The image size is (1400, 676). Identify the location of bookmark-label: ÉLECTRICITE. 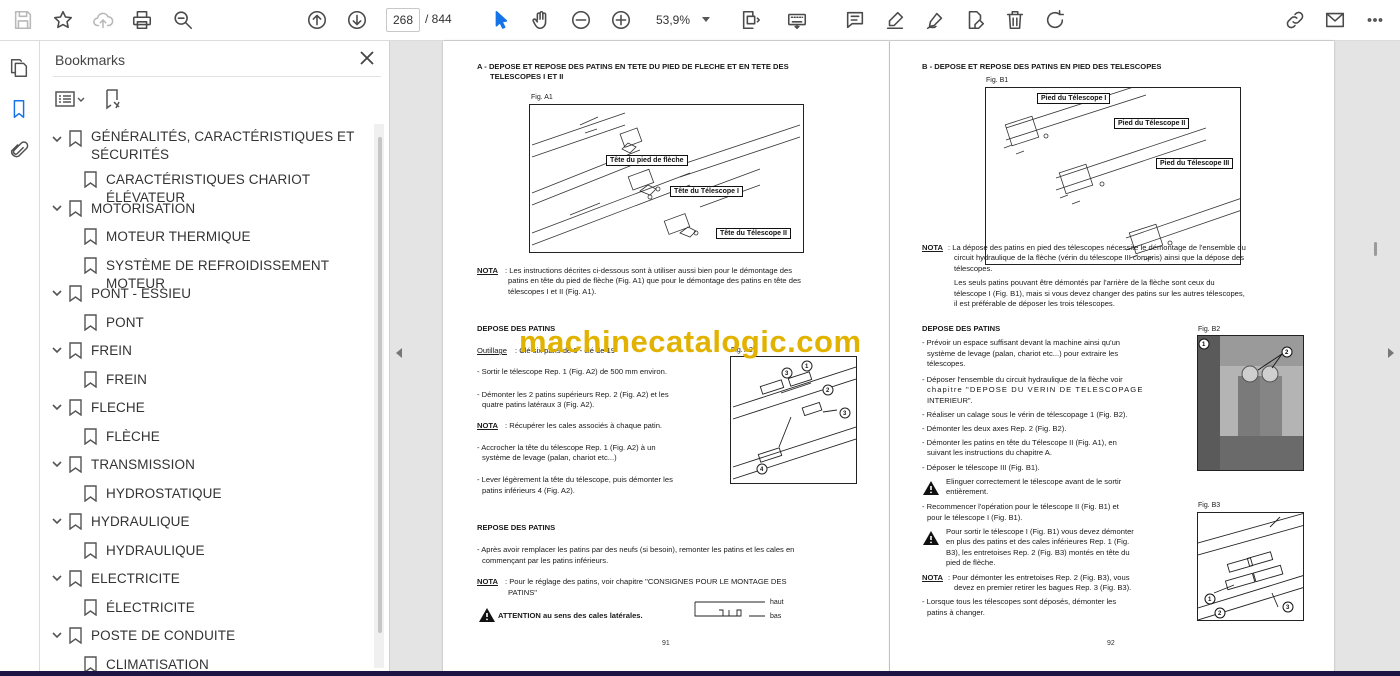
(150, 607).